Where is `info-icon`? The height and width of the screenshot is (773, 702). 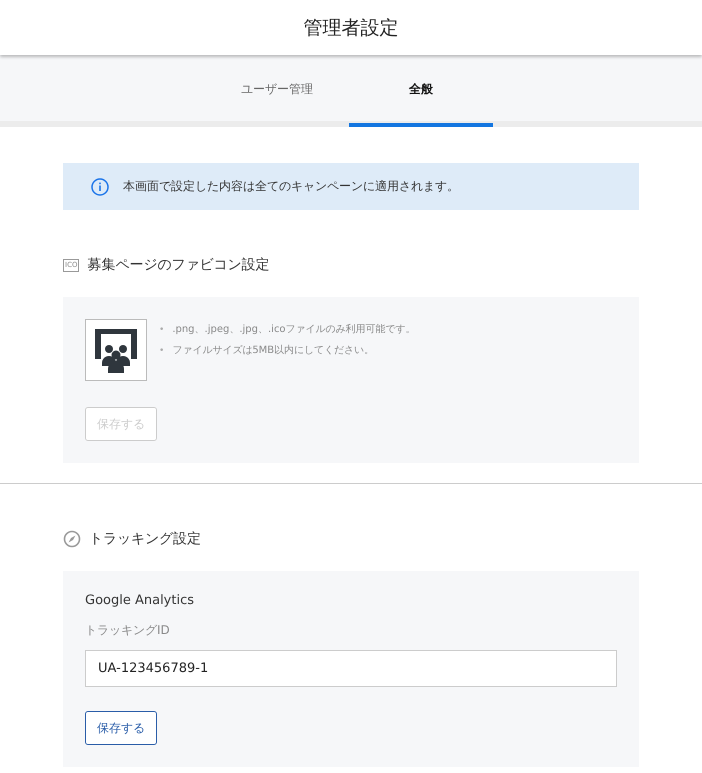 info-icon is located at coordinates (100, 187).